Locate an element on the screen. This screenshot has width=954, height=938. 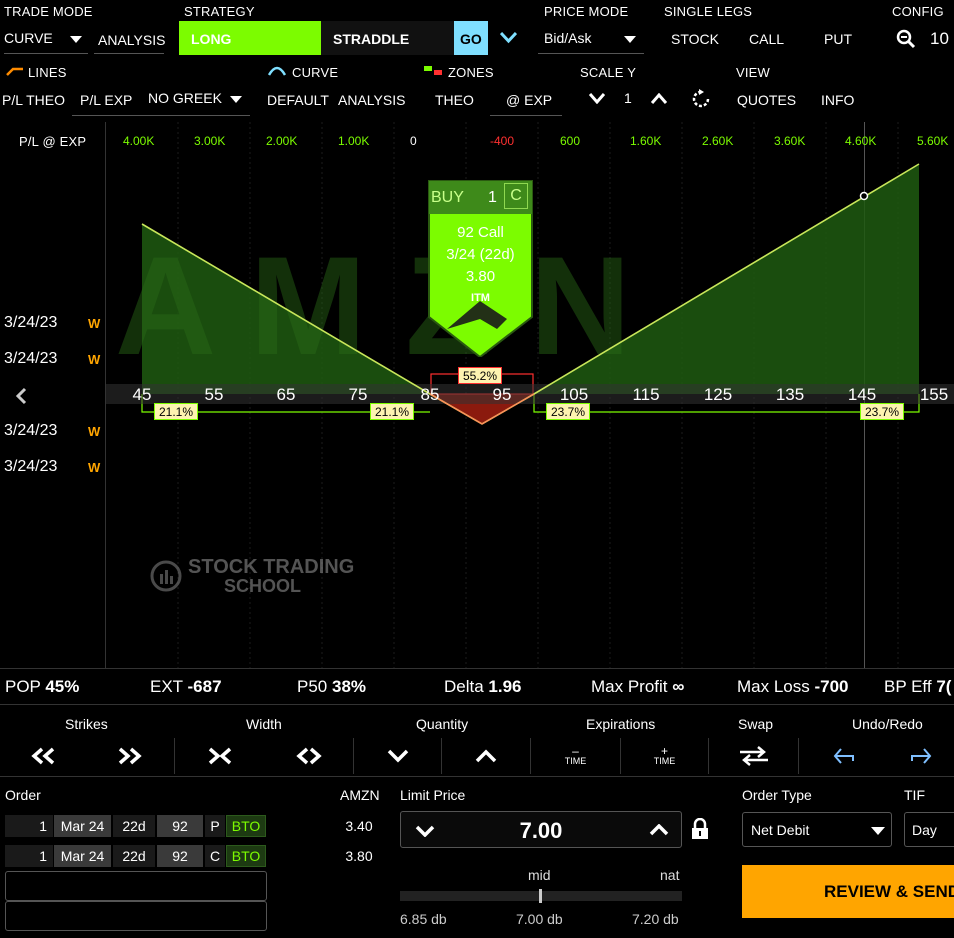
chevron-left-icon is located at coordinates (21, 396).